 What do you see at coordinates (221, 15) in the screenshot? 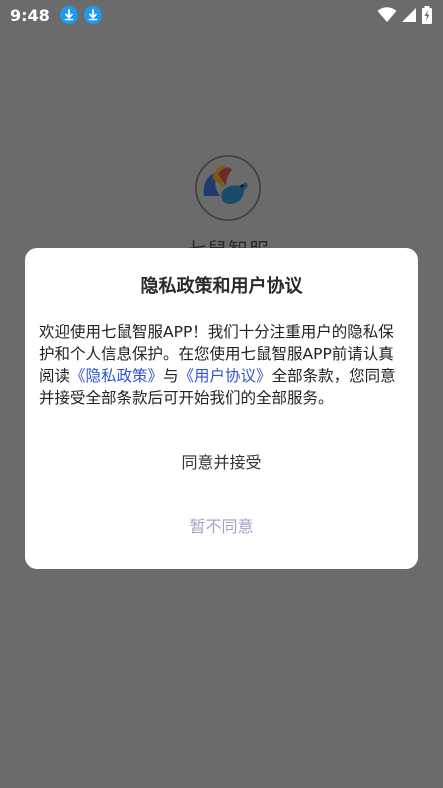
I see `status-bar: 9:48` at bounding box center [221, 15].